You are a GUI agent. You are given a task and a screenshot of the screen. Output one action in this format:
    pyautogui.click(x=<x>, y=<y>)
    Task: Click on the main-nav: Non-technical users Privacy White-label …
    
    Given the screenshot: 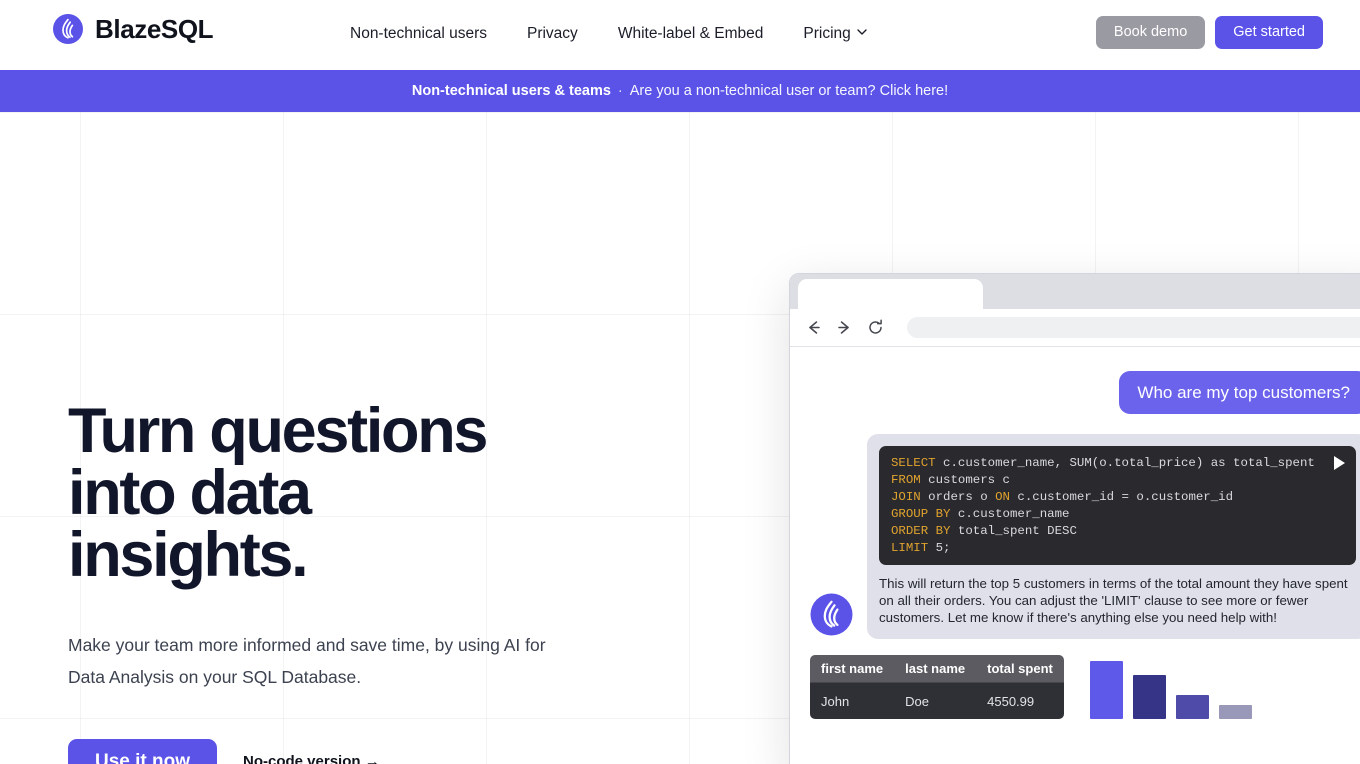 What is the action you would take?
    pyautogui.click(x=608, y=33)
    